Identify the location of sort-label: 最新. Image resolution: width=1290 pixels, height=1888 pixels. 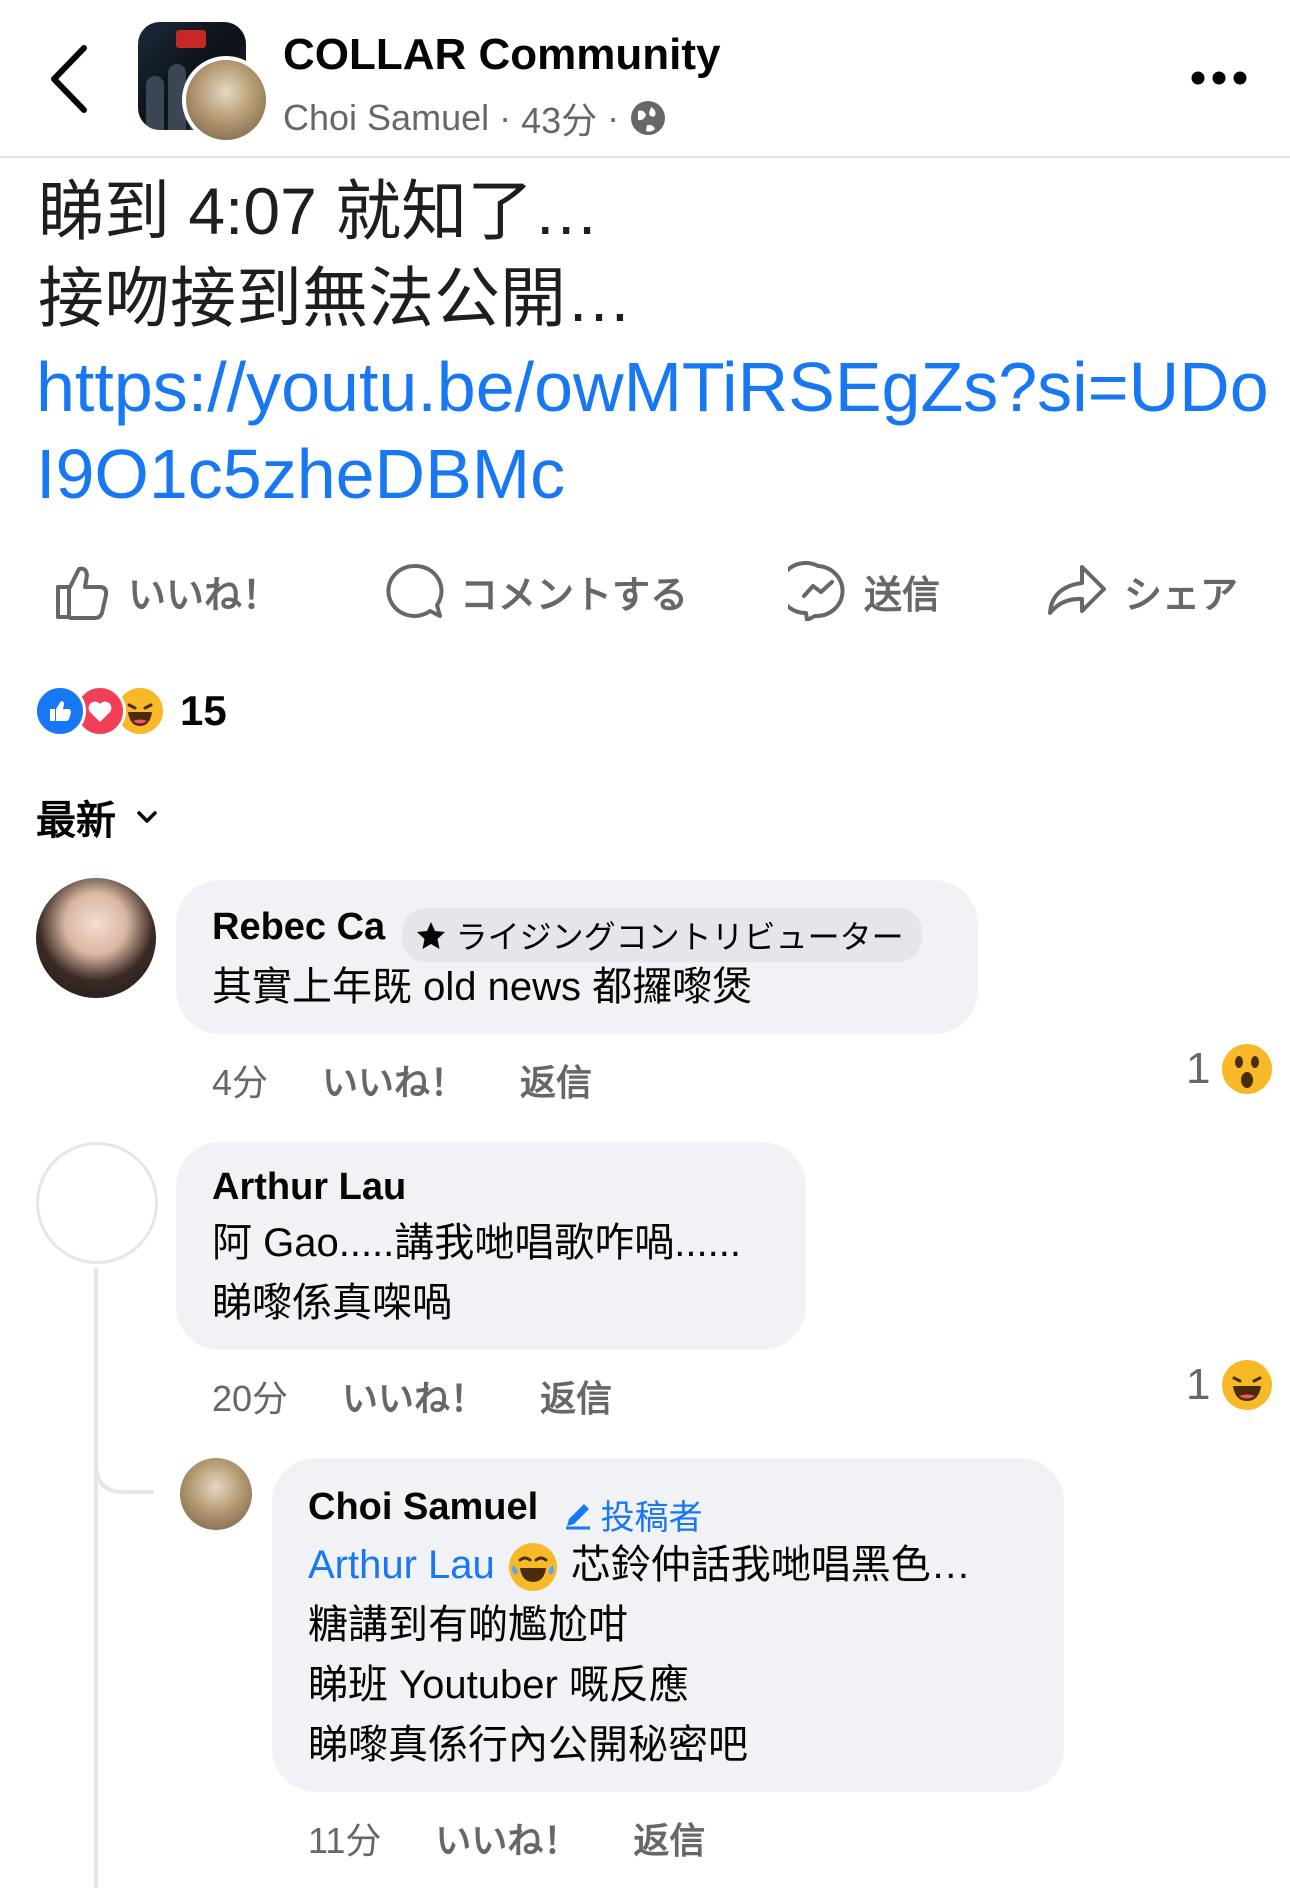
(76, 821).